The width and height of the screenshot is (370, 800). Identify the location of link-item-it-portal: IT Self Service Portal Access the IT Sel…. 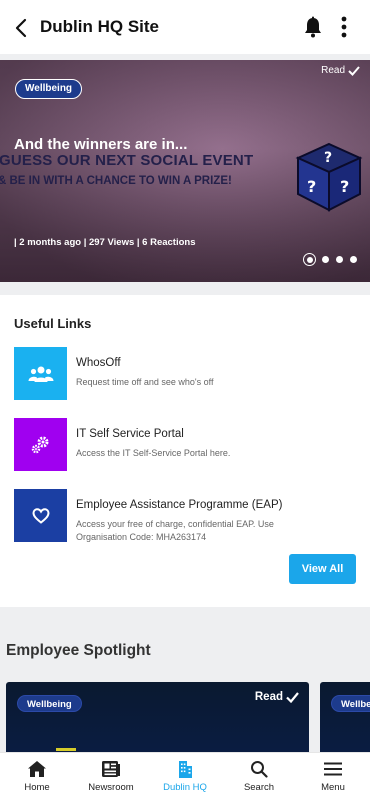
(185, 444).